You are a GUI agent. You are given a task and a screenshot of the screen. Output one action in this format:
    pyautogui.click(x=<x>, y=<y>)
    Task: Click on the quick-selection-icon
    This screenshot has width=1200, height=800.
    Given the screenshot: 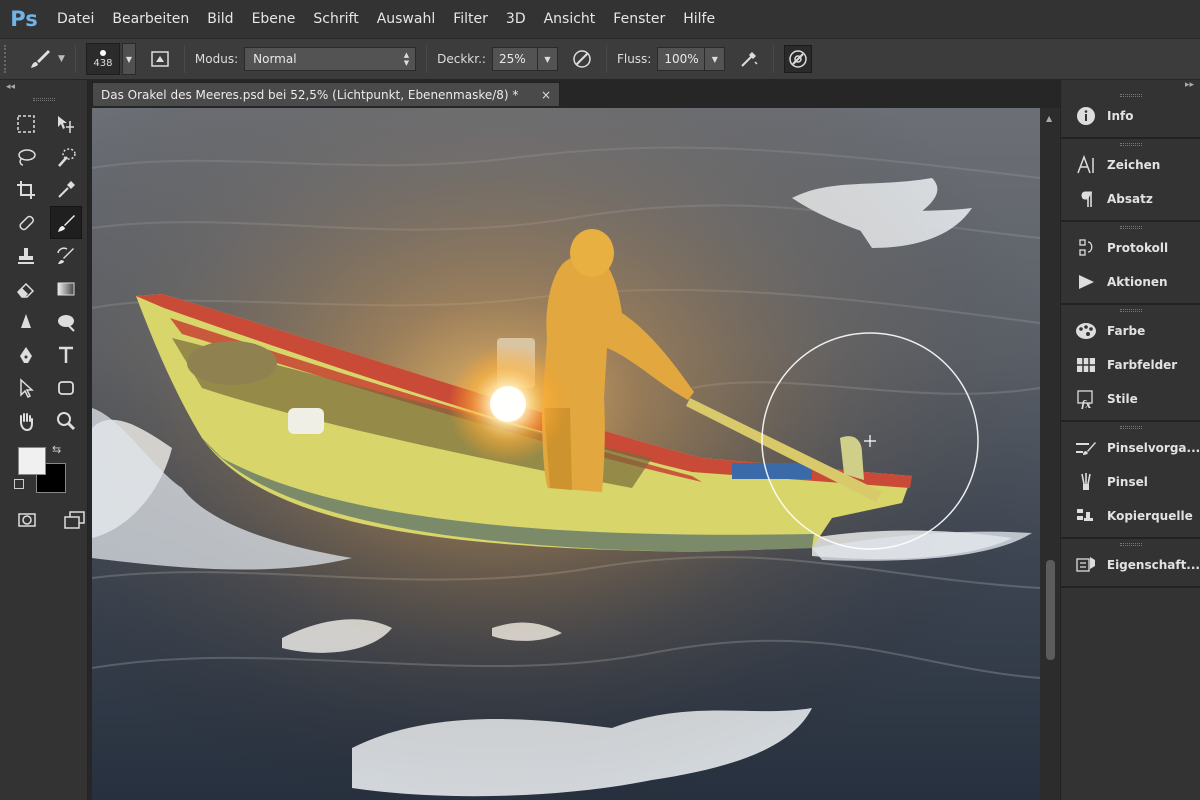 What is the action you would take?
    pyautogui.click(x=67, y=157)
    